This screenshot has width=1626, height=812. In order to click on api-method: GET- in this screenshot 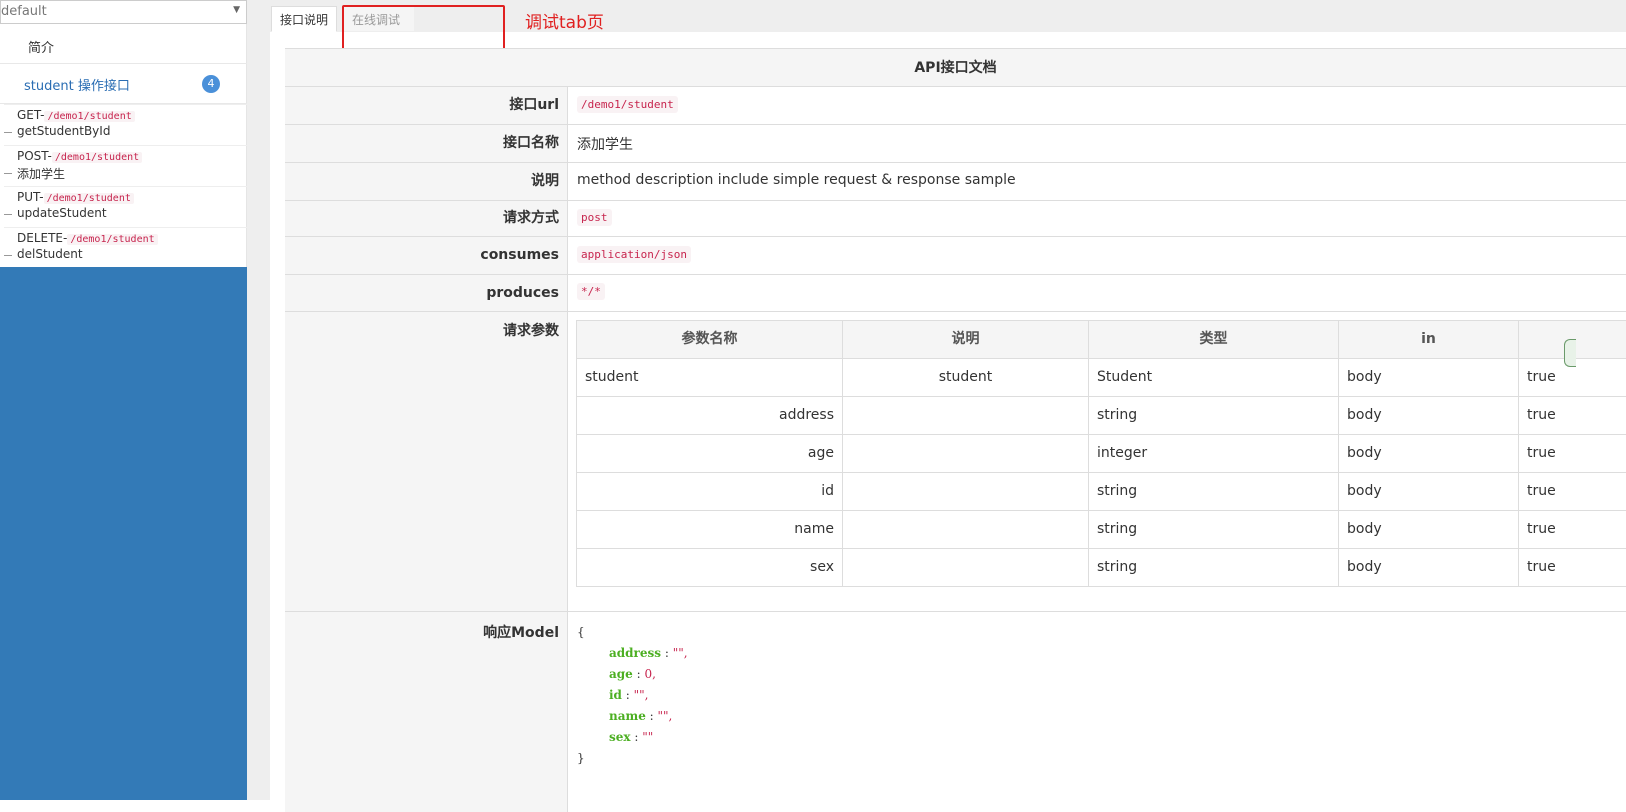, I will do `click(31, 115)`.